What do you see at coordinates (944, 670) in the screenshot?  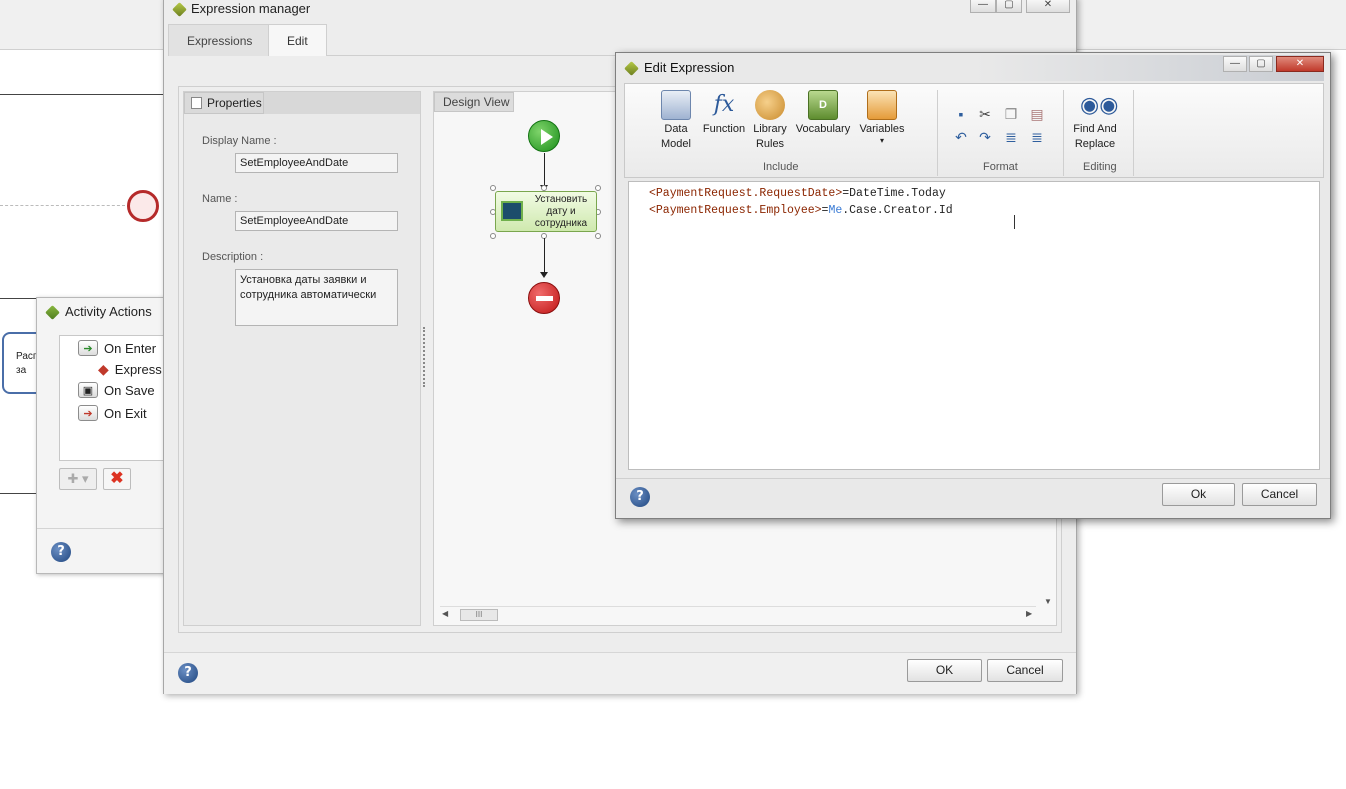 I see `ok-button: OK` at bounding box center [944, 670].